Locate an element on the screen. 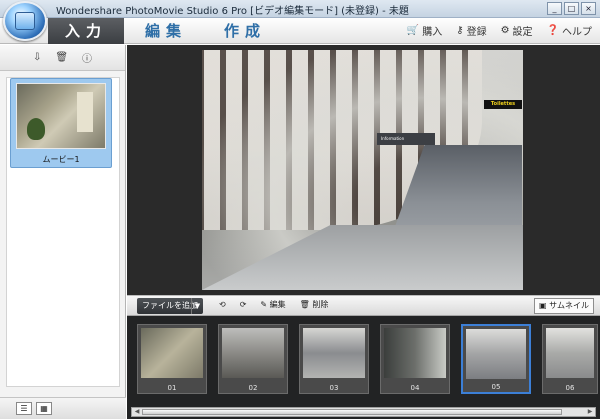 The height and width of the screenshot is (419, 600). delete-label: 削除 is located at coordinates (320, 304).